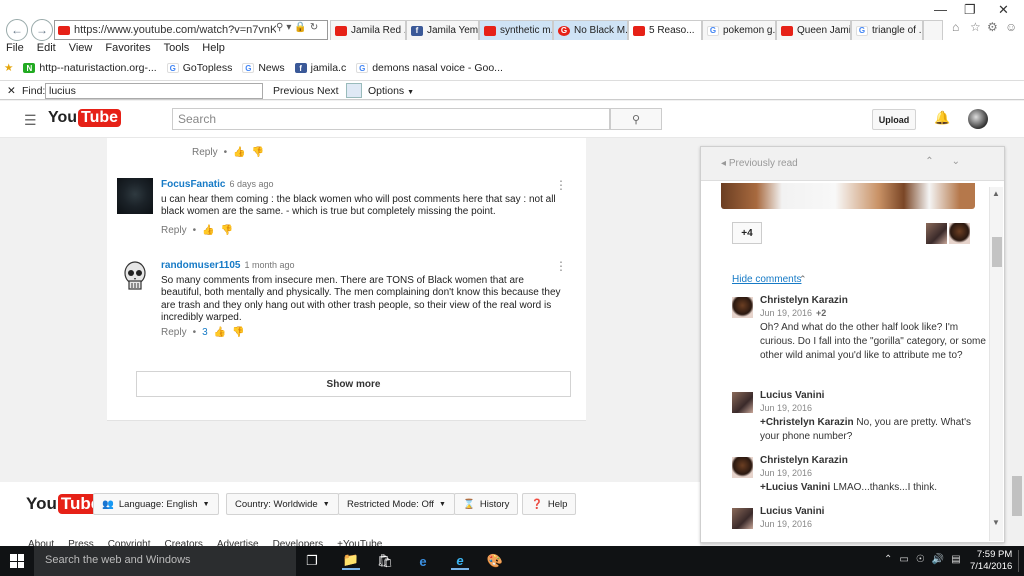 This screenshot has width=1024, height=576. What do you see at coordinates (636, 119) in the screenshot?
I see `search-button: ⚲` at bounding box center [636, 119].